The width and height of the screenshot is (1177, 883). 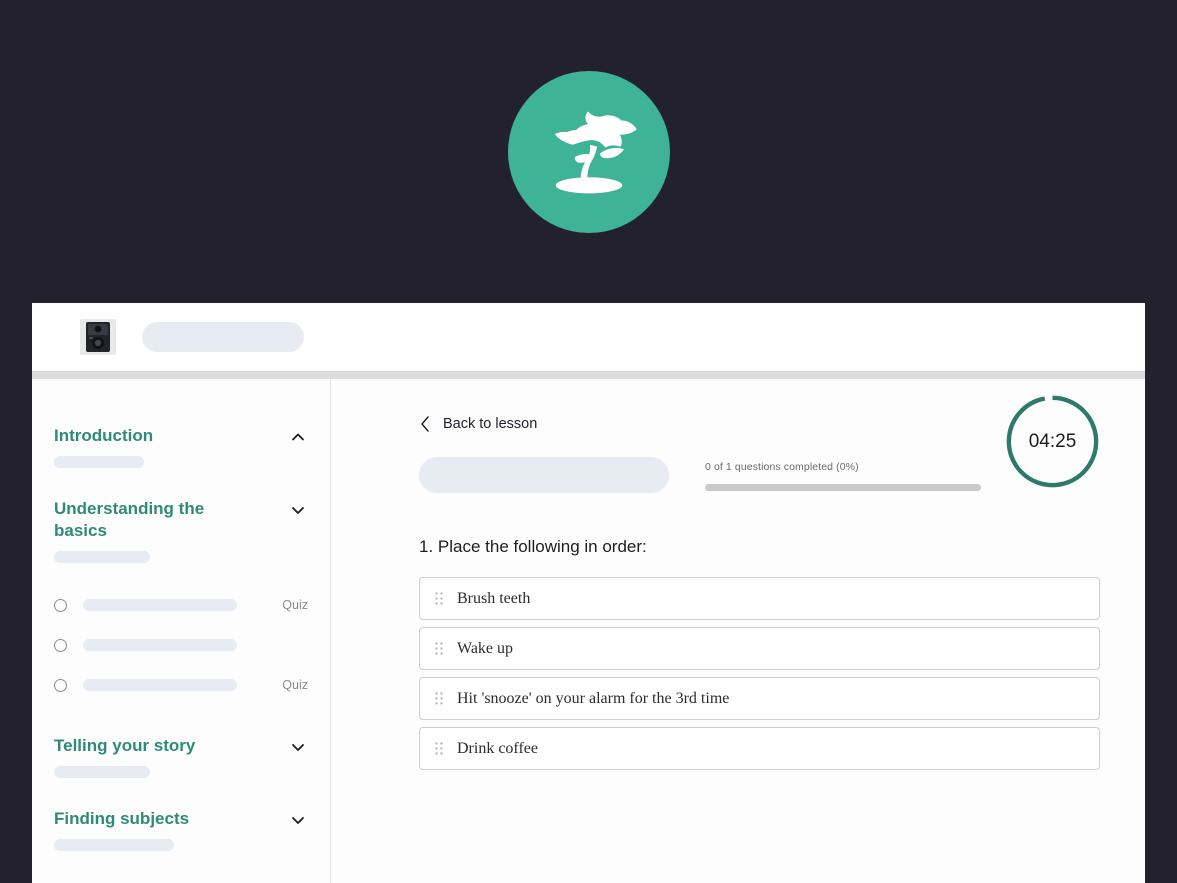 What do you see at coordinates (497, 748) in the screenshot?
I see `order-item-label: Drink coffee` at bounding box center [497, 748].